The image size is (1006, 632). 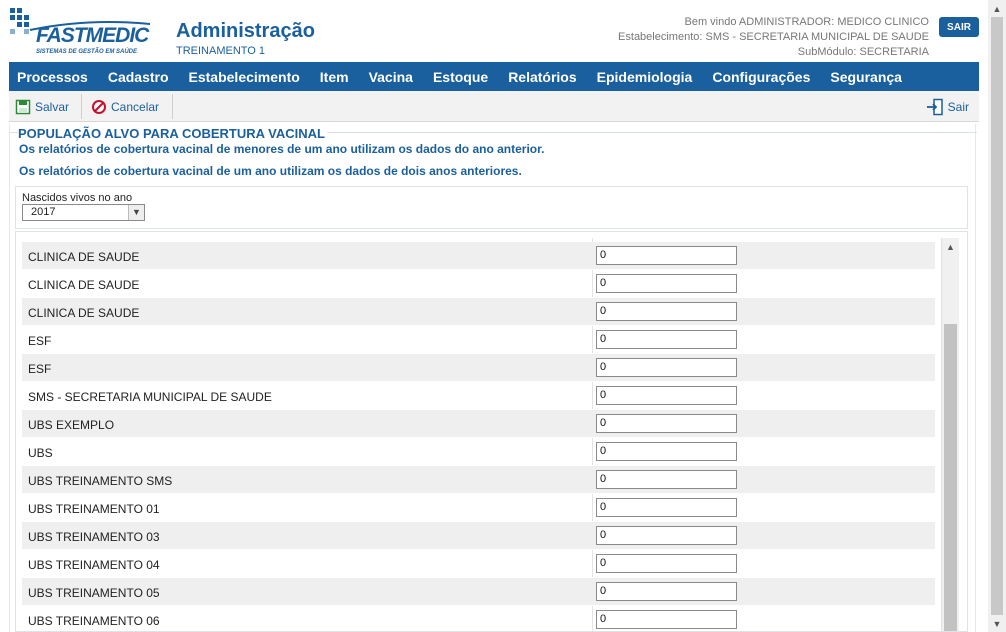 I want to click on cancel-label: Cancelar, so click(x=135, y=106).